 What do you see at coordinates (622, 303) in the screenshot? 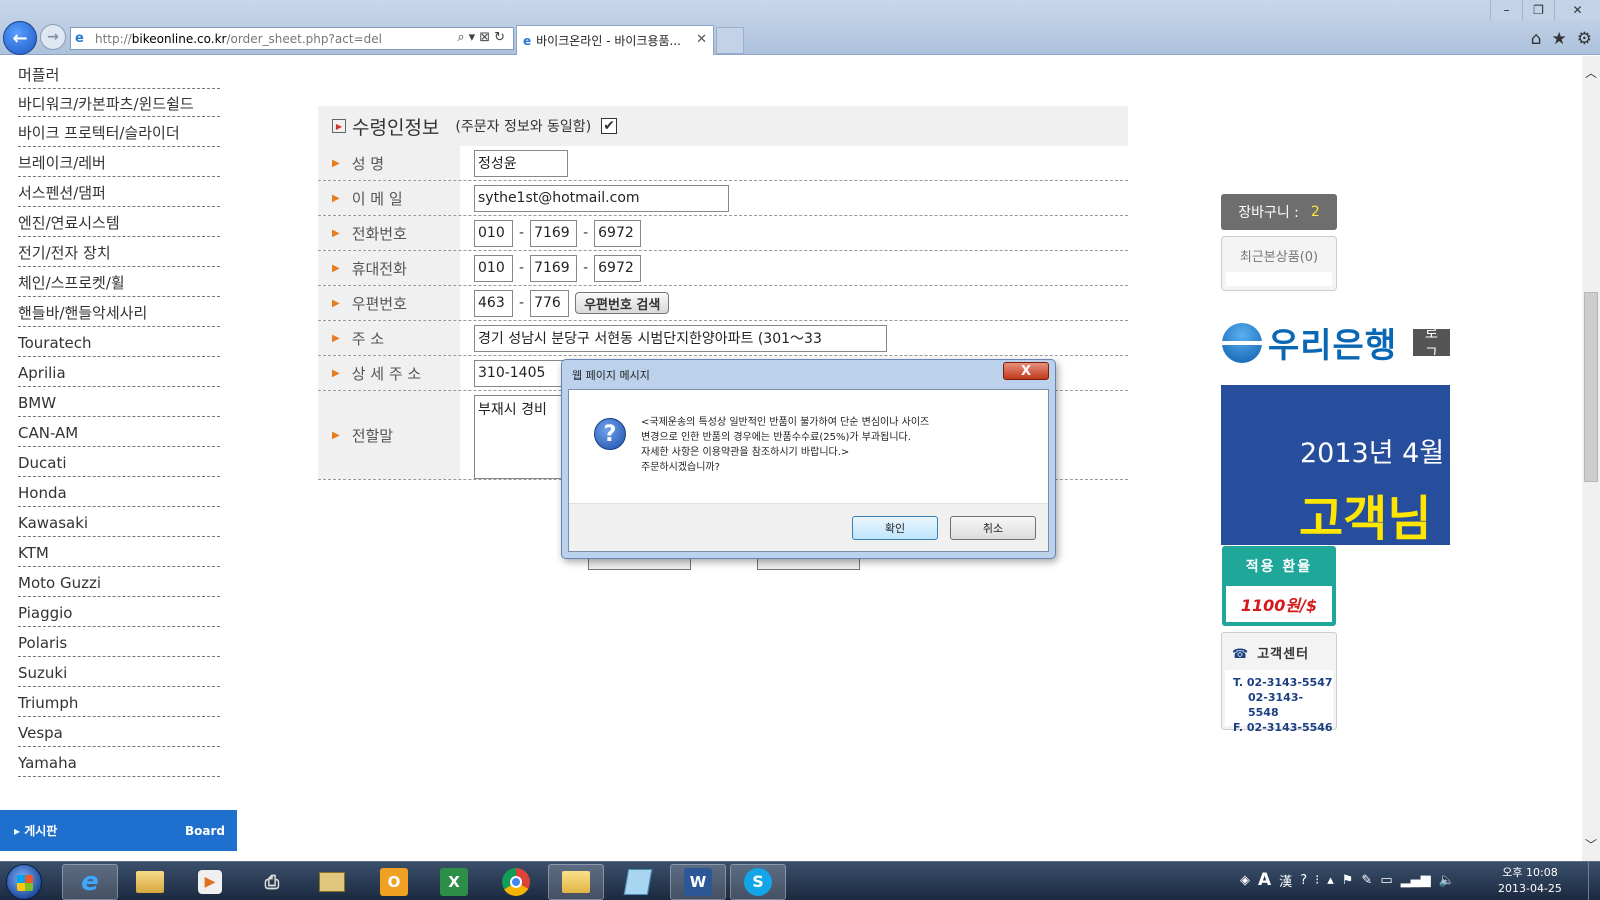
I see `zip-search-button: 우편번호 검색` at bounding box center [622, 303].